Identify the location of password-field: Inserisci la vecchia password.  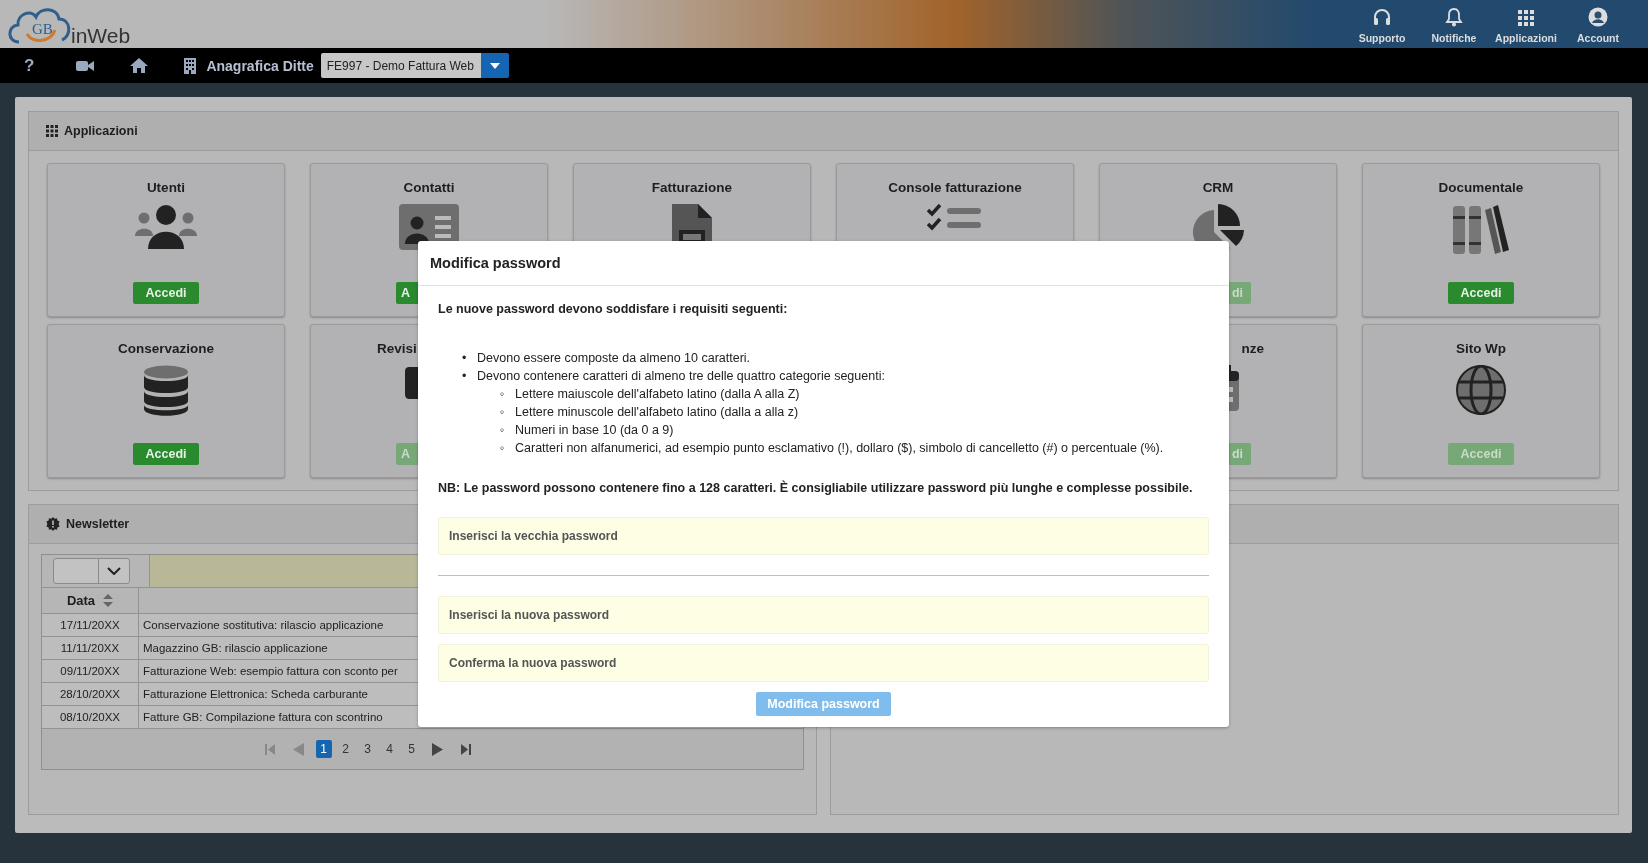
(823, 536).